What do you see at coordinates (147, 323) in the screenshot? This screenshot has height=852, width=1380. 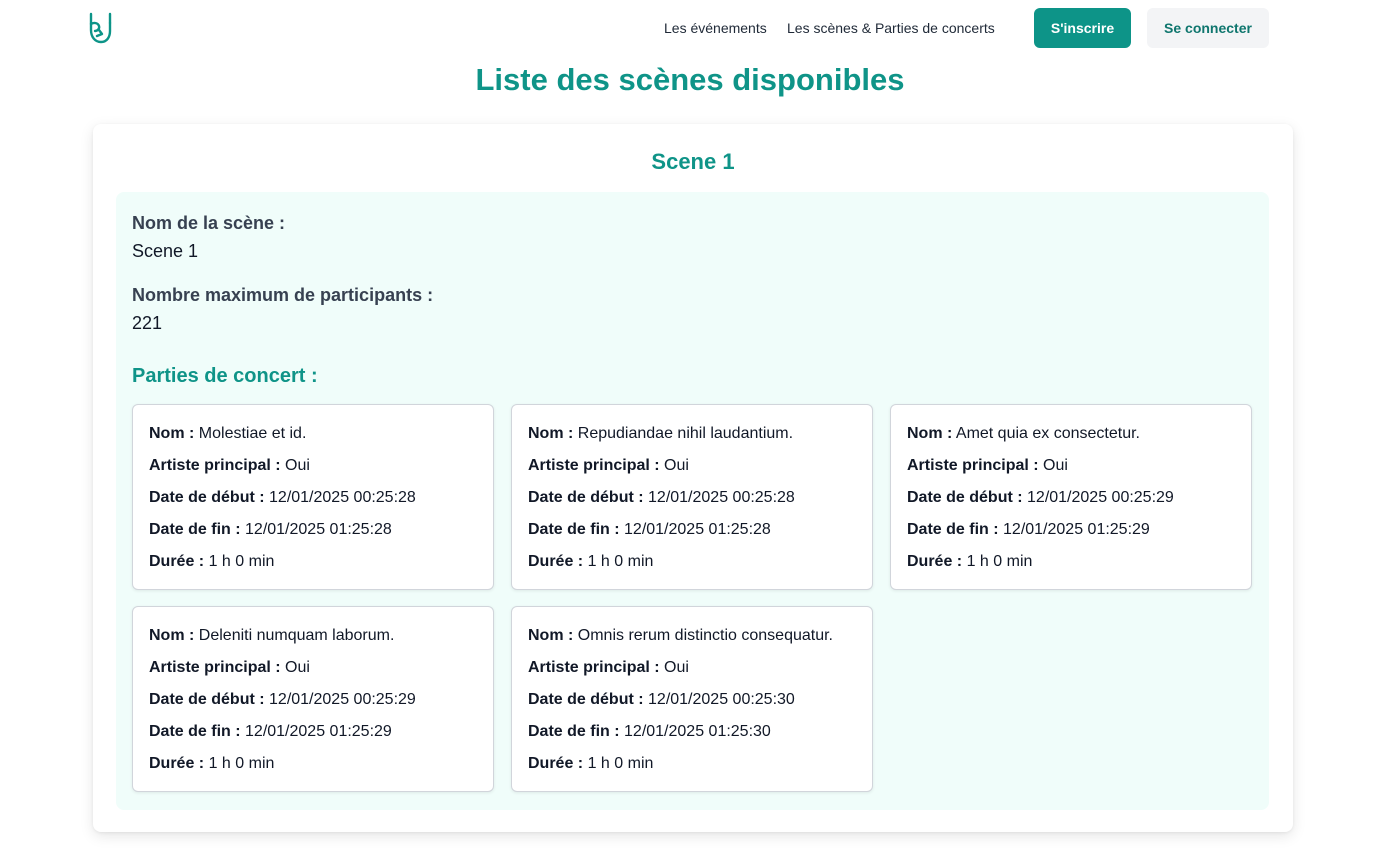 I see `max-participants-value: 221` at bounding box center [147, 323].